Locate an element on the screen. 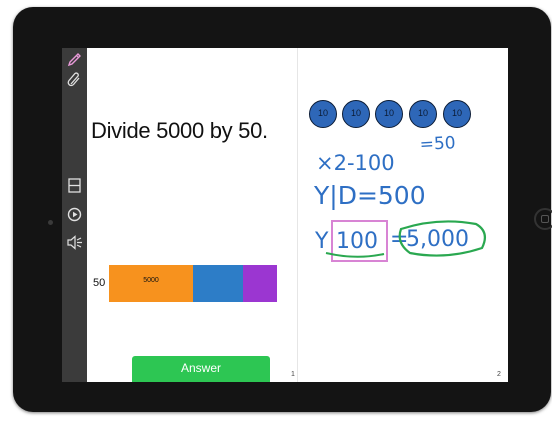 This screenshot has width=552, height=422. play-icon is located at coordinates (74, 214).